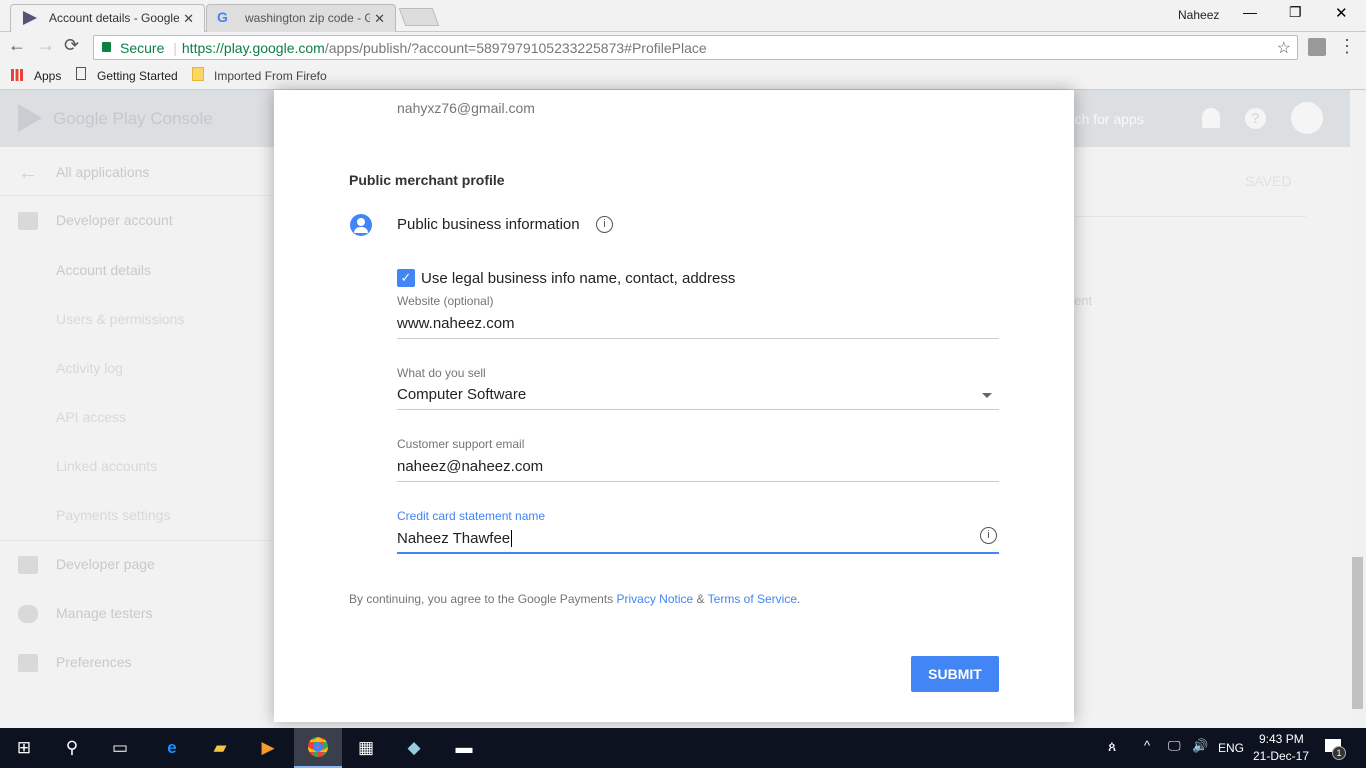 This screenshot has width=1366, height=768. I want to click on web-page-icon, so click(28, 565).